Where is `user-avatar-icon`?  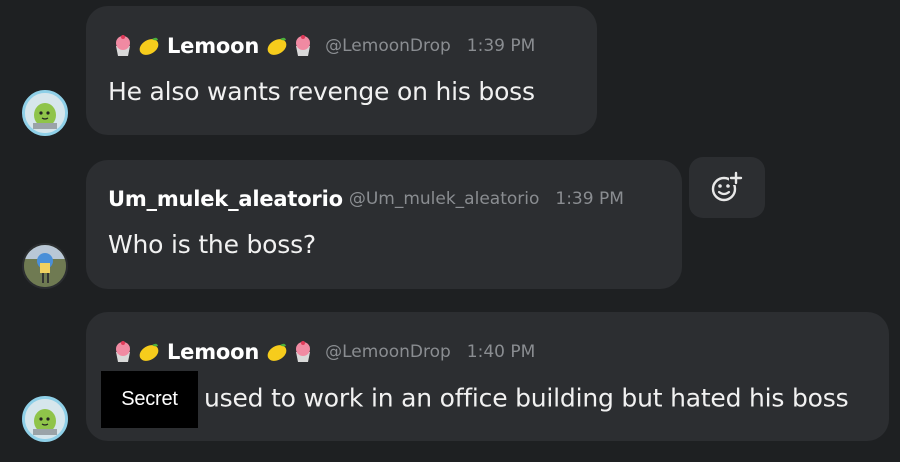
user-avatar-icon is located at coordinates (45, 266).